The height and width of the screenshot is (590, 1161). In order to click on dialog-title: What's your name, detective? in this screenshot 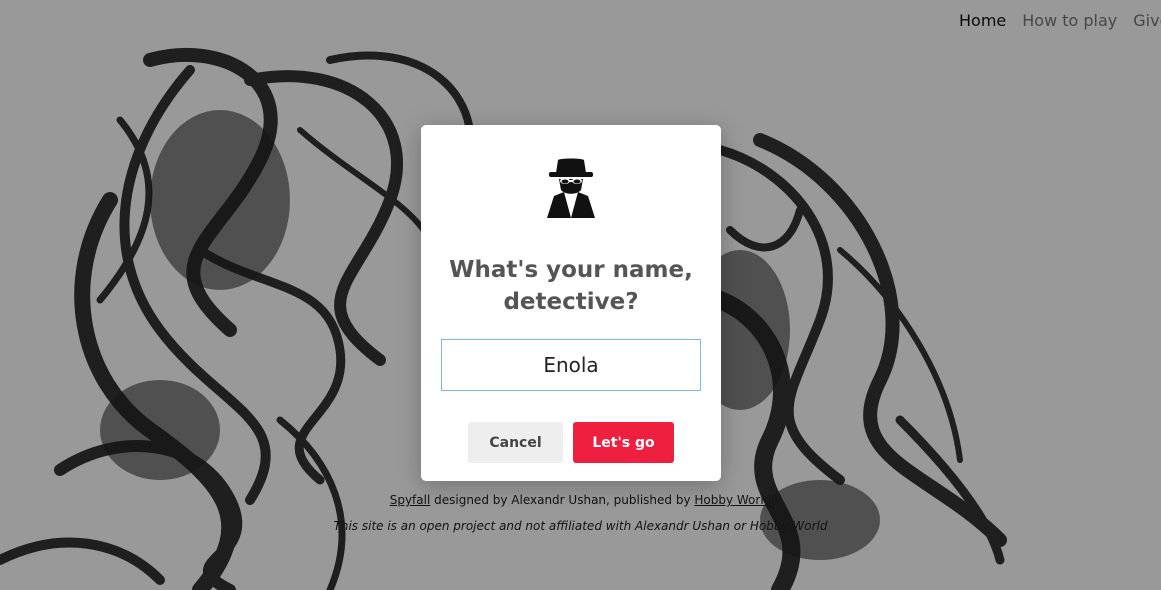, I will do `click(571, 286)`.